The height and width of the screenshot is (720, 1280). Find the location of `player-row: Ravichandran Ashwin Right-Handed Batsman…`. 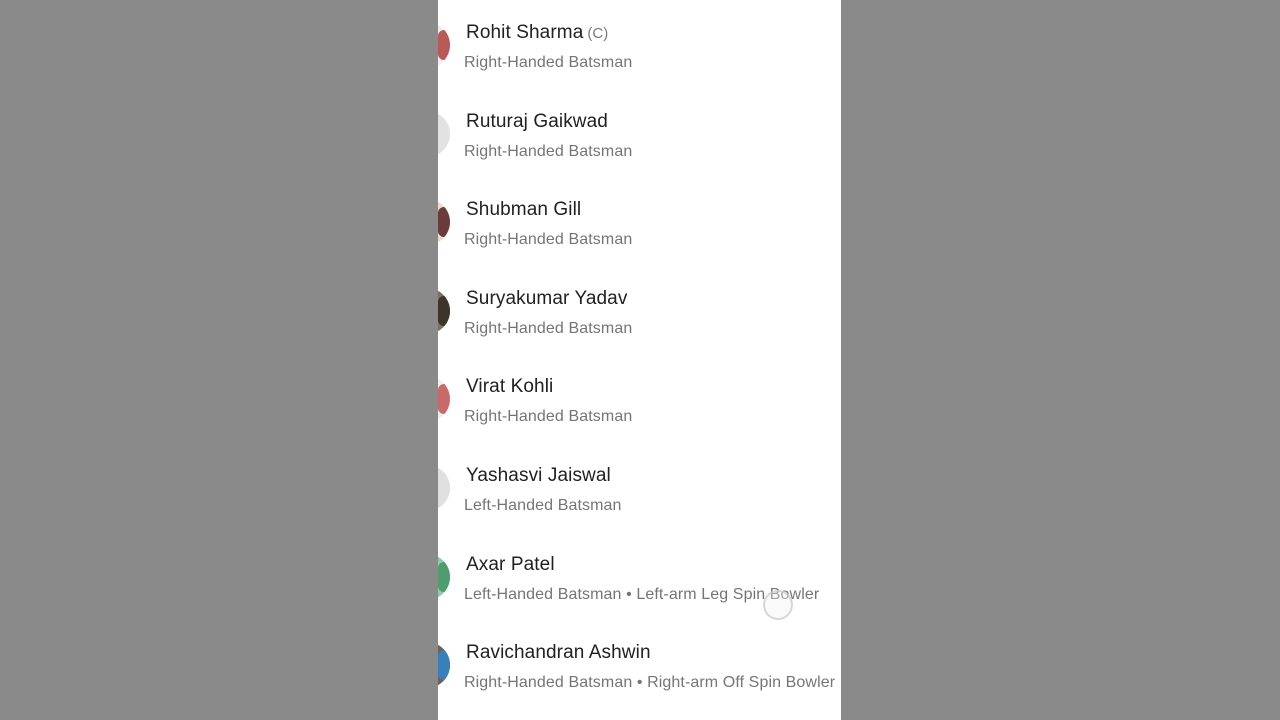

player-row: Ravichandran Ashwin Right-Handed Batsman… is located at coordinates (639, 680).